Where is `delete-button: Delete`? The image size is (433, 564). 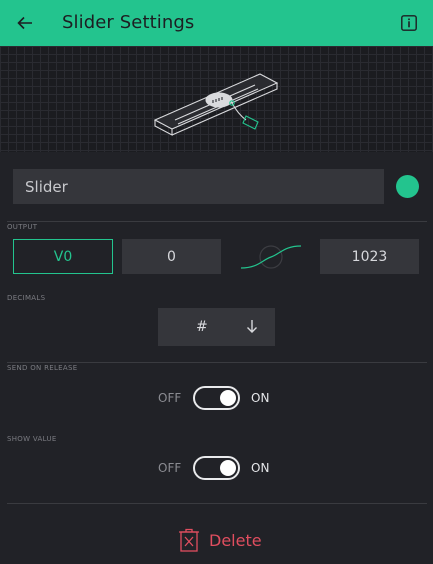 delete-button: Delete is located at coordinates (220, 540).